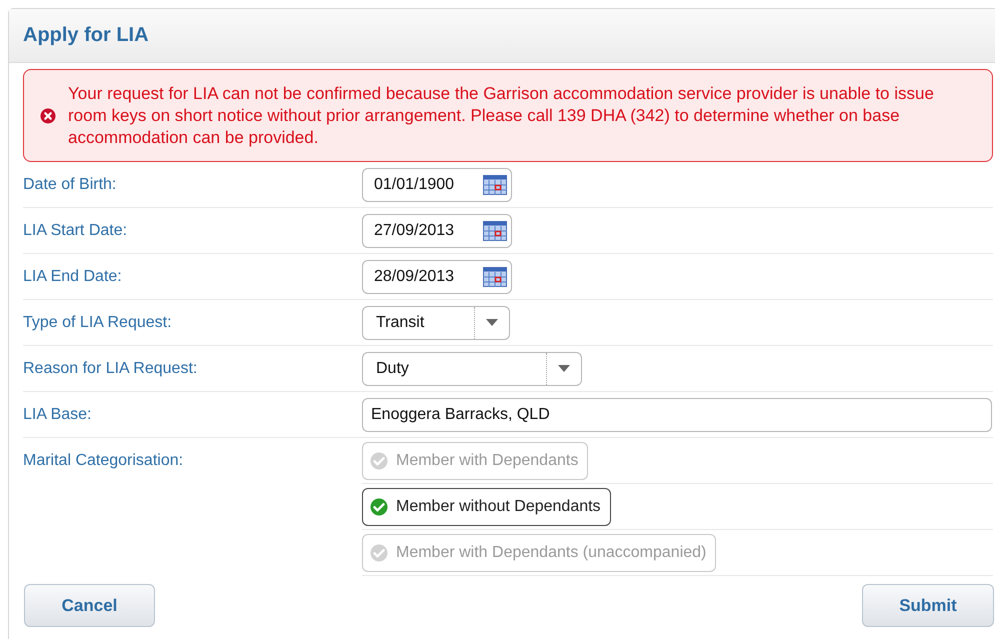  Describe the element at coordinates (103, 460) in the screenshot. I see `field-label: Marital Categorisation:` at that location.